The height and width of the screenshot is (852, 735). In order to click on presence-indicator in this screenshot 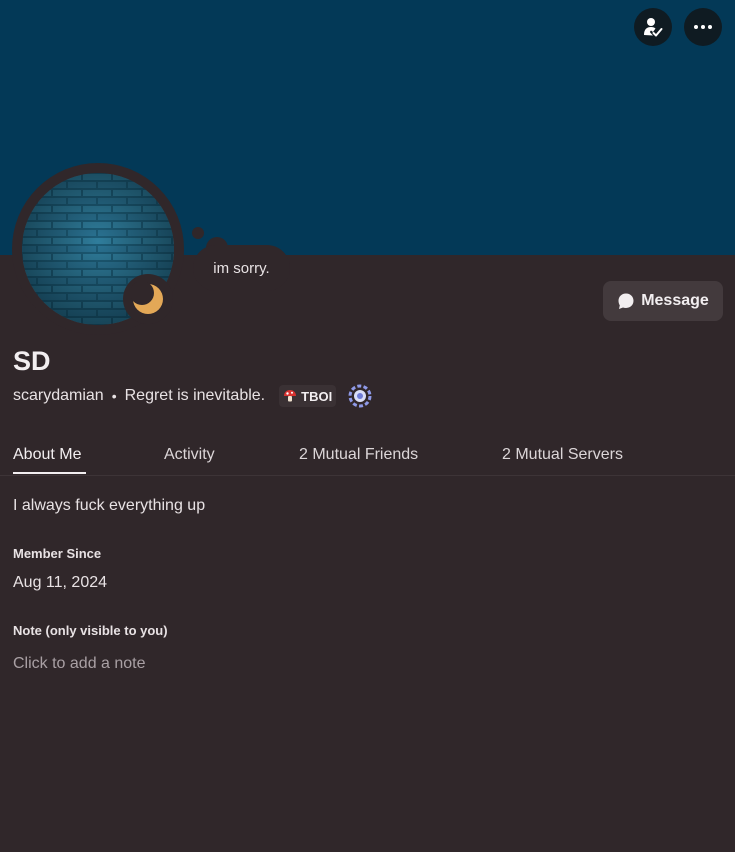, I will do `click(148, 299)`.